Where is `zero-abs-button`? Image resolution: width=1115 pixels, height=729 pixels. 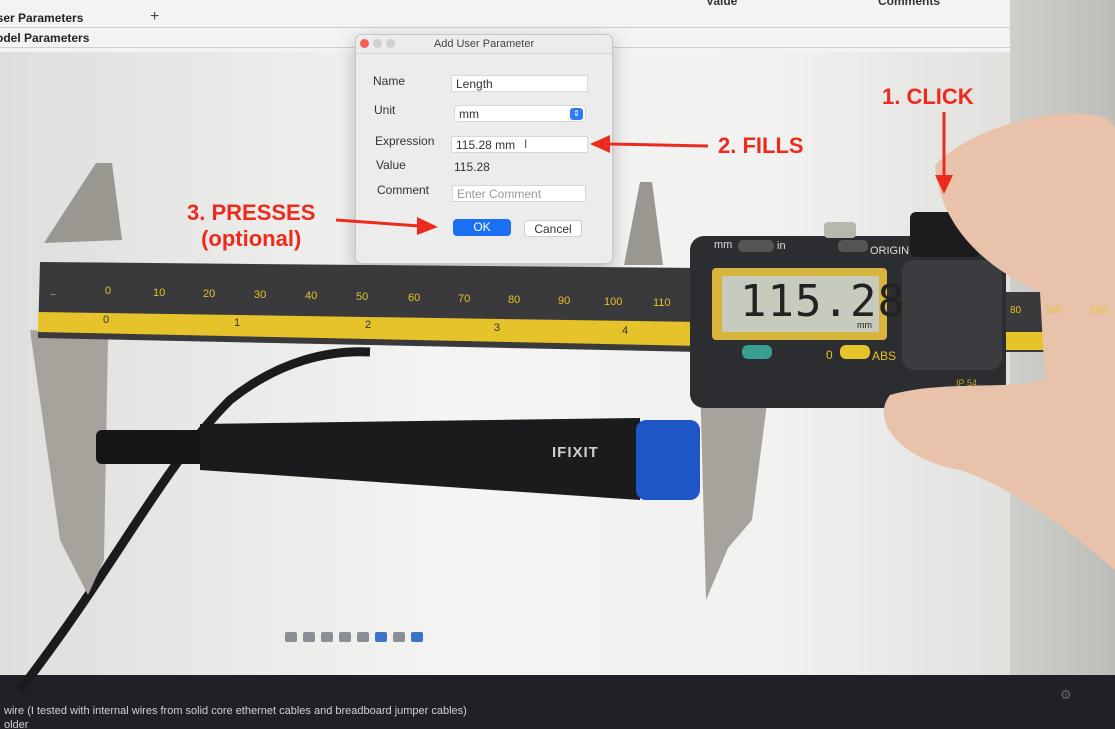 zero-abs-button is located at coordinates (855, 352).